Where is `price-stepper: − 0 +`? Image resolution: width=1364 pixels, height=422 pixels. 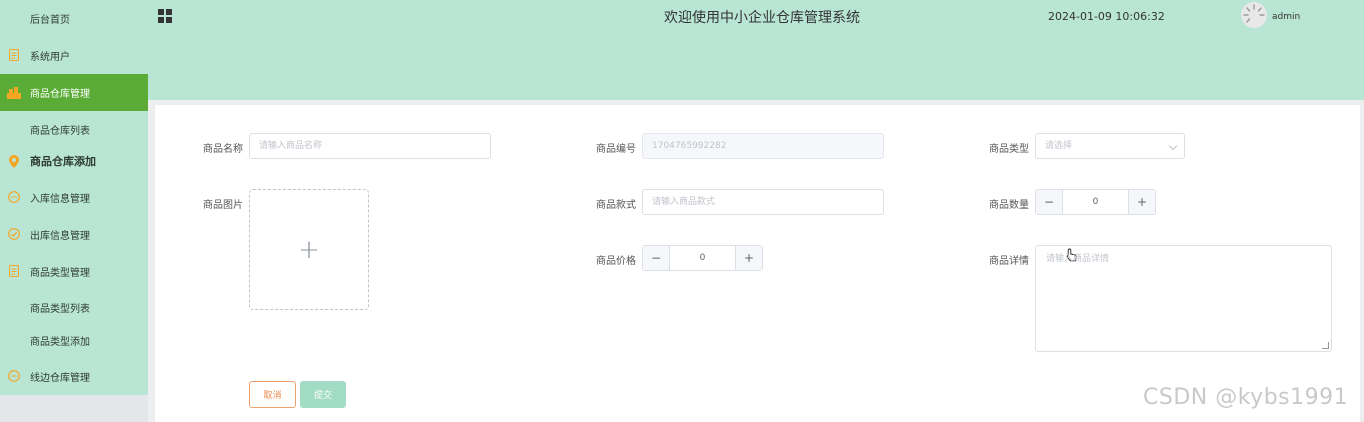 price-stepper: − 0 + is located at coordinates (702, 258).